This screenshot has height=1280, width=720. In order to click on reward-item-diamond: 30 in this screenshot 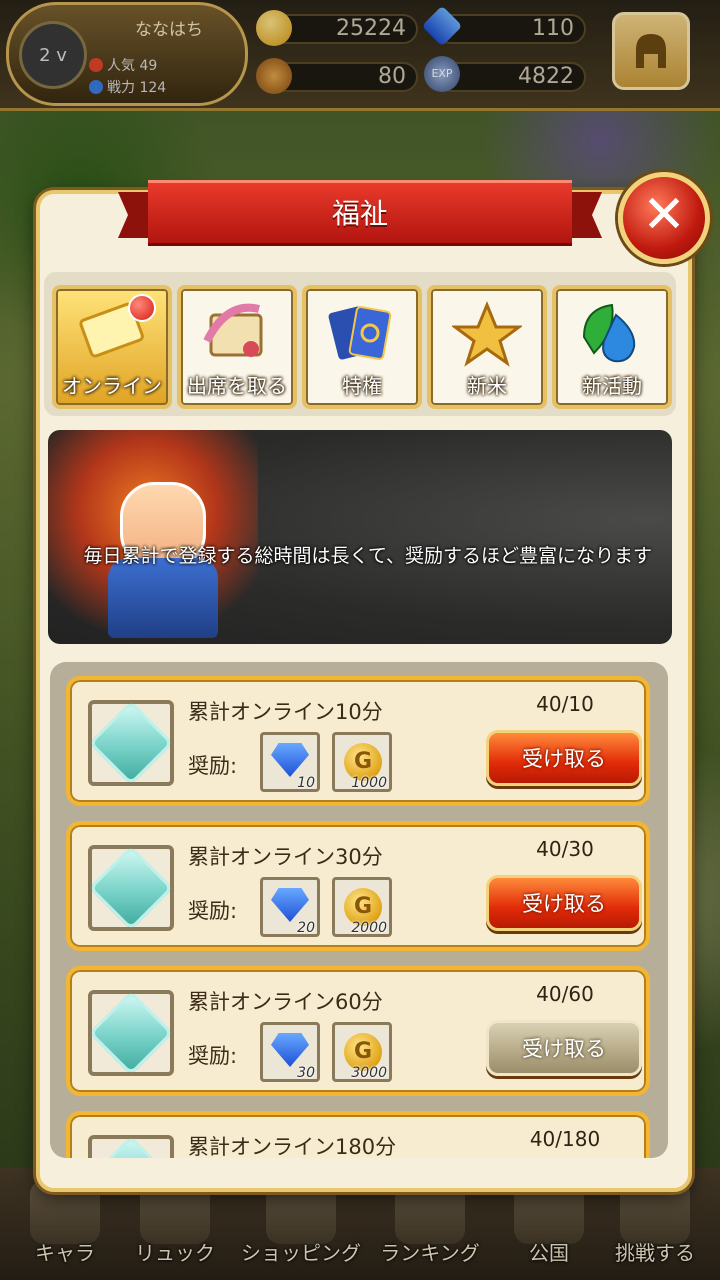, I will do `click(290, 1052)`.